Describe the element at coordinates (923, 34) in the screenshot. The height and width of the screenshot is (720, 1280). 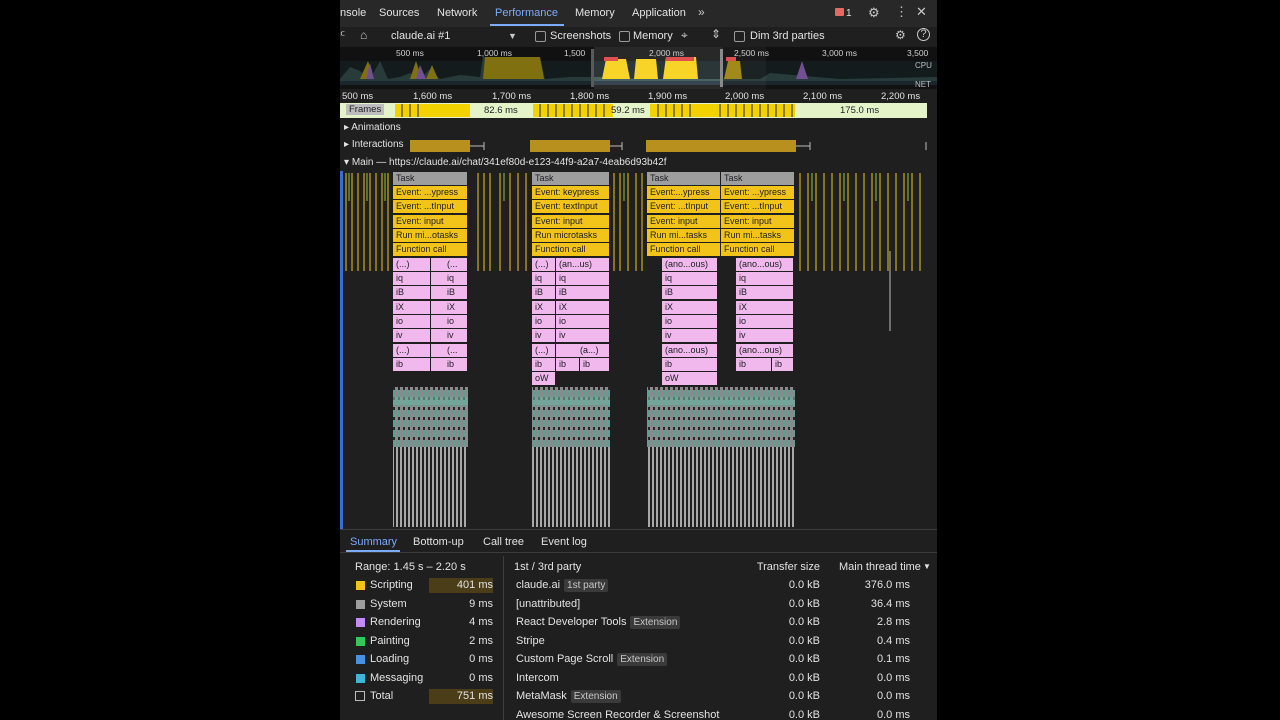
I see `help-icon: ?` at that location.